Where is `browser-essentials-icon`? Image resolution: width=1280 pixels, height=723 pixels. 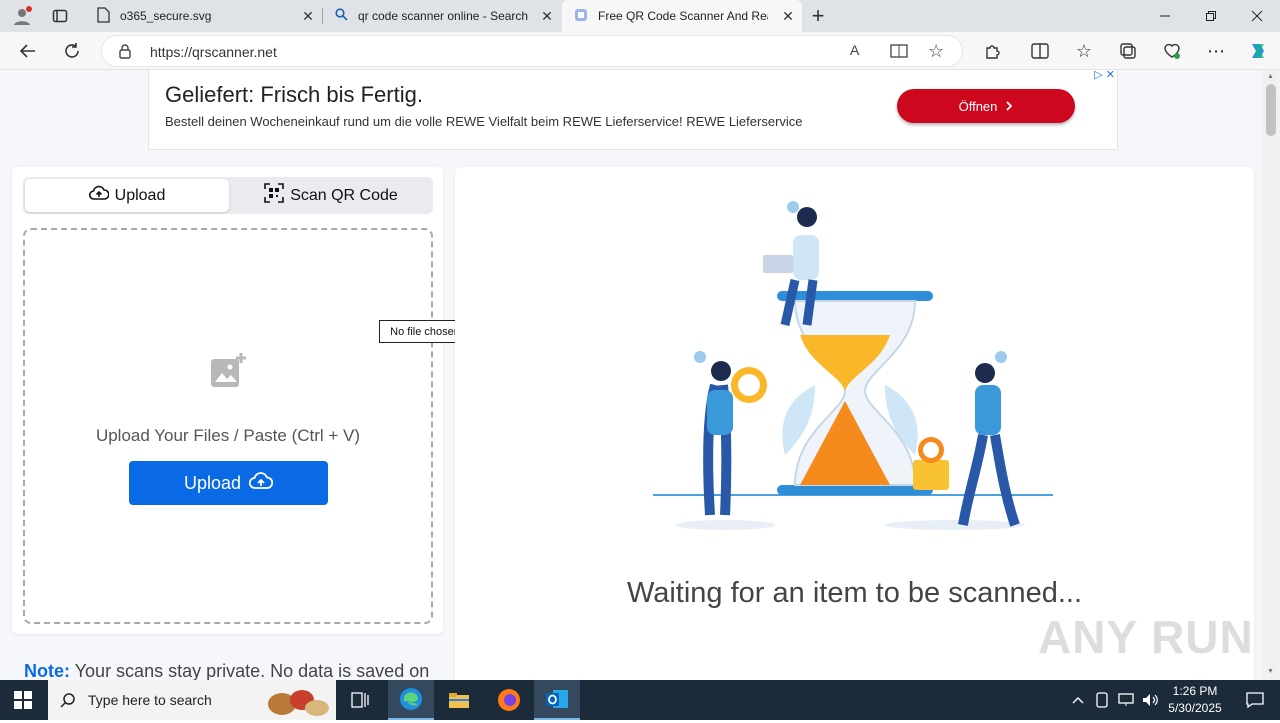 browser-essentials-icon is located at coordinates (1172, 51).